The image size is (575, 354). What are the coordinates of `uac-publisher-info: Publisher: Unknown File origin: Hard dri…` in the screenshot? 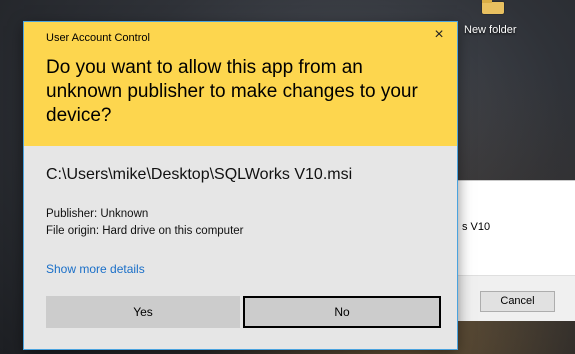 It's located at (145, 223).